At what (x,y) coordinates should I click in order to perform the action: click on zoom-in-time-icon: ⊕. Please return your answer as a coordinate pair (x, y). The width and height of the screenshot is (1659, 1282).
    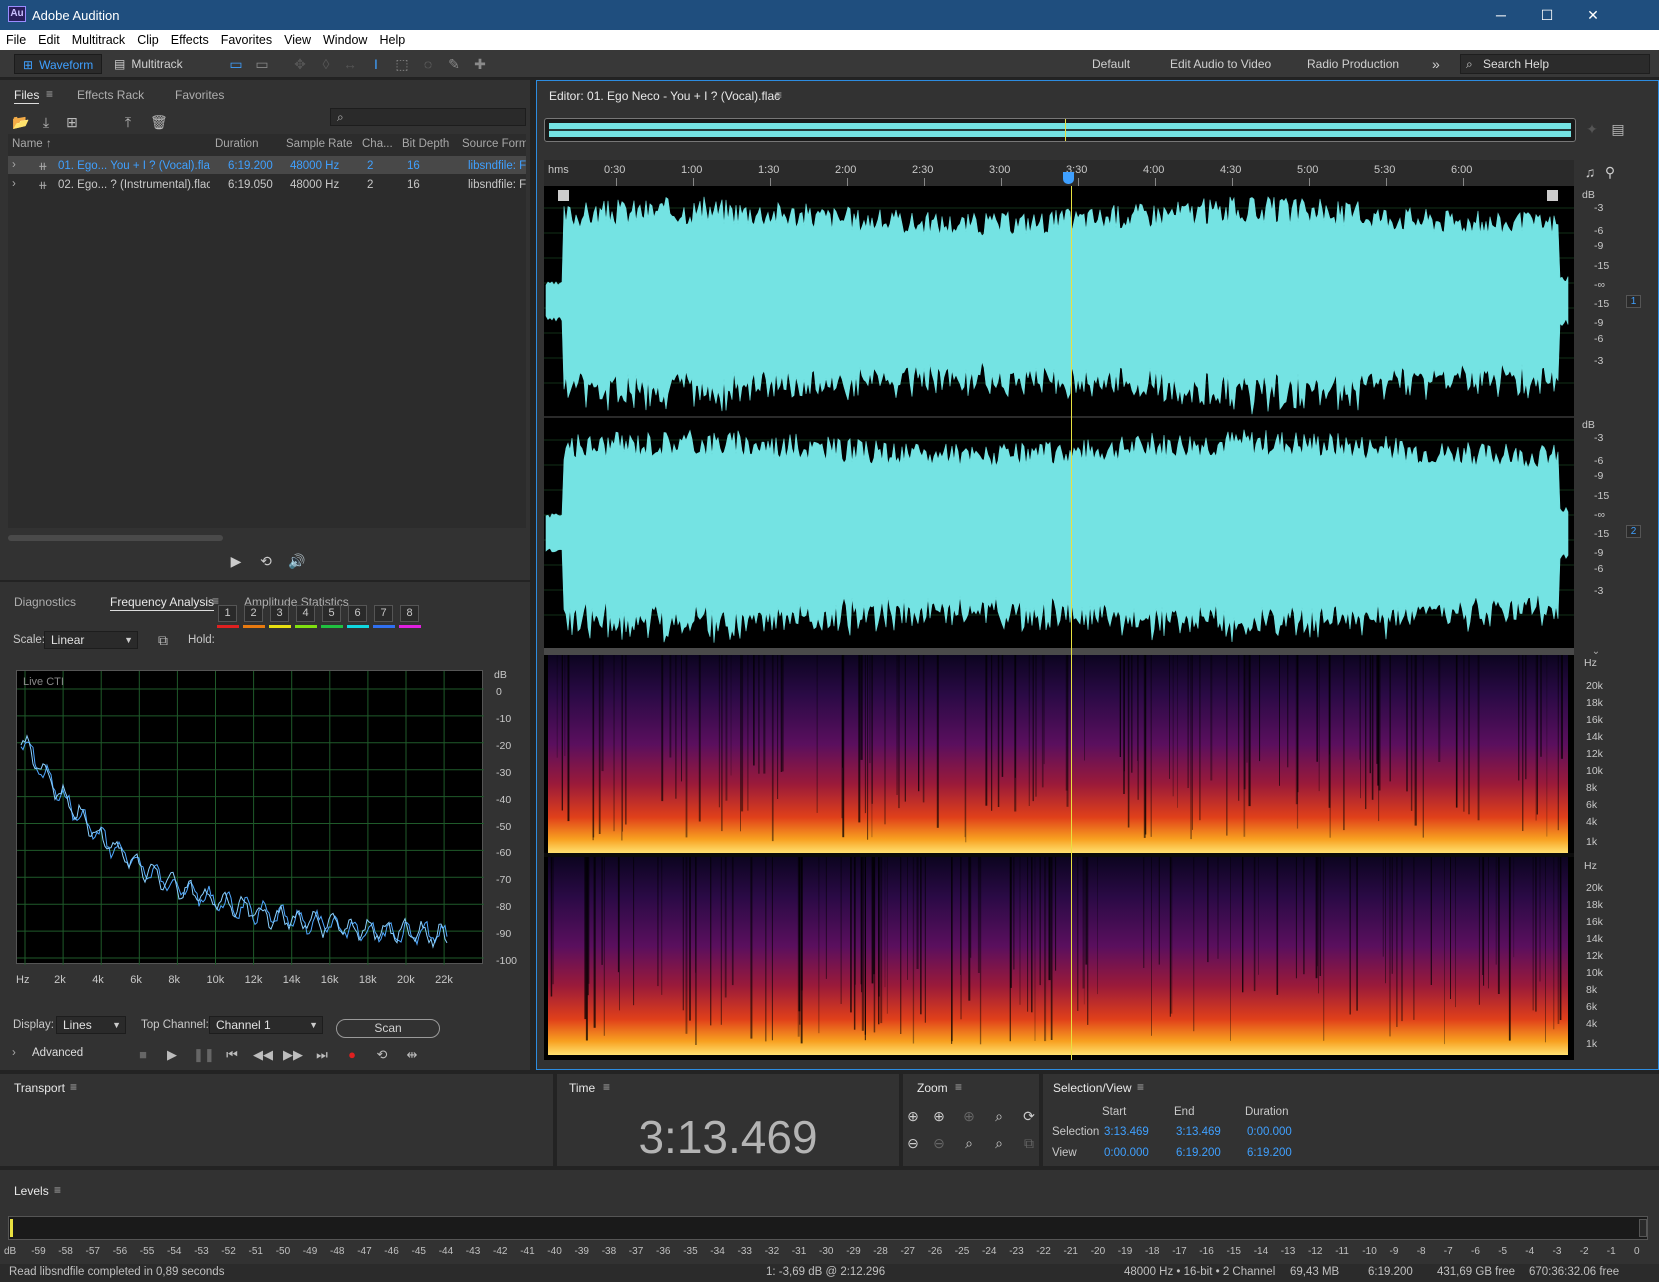
    Looking at the image, I should click on (939, 1116).